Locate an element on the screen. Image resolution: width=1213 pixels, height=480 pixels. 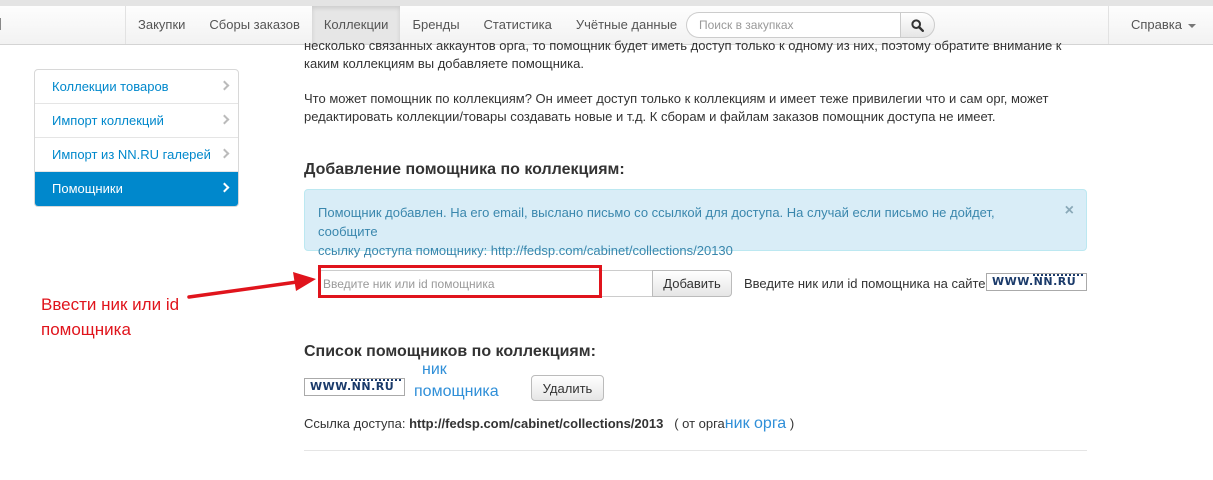
add-assistant-button: Добавить is located at coordinates (692, 283).